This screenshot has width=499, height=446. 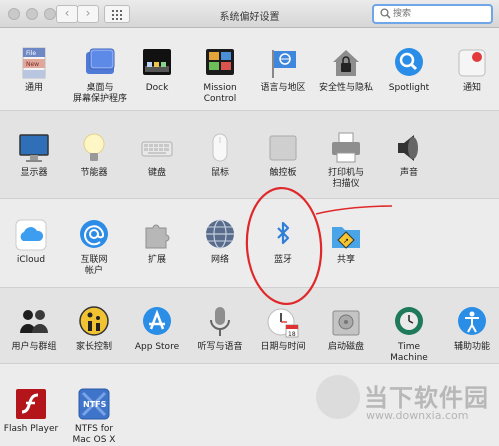 I want to click on watermark-url: www.downxia.com, so click(x=417, y=415).